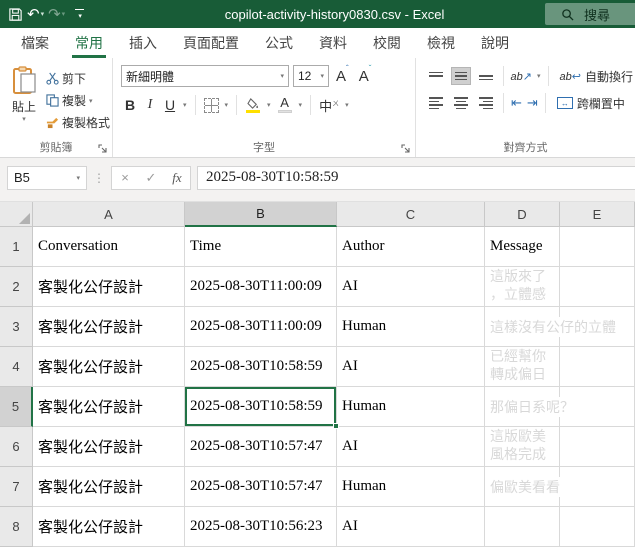 The height and width of the screenshot is (549, 635). What do you see at coordinates (130, 105) in the screenshot?
I see `bold-button: B` at bounding box center [130, 105].